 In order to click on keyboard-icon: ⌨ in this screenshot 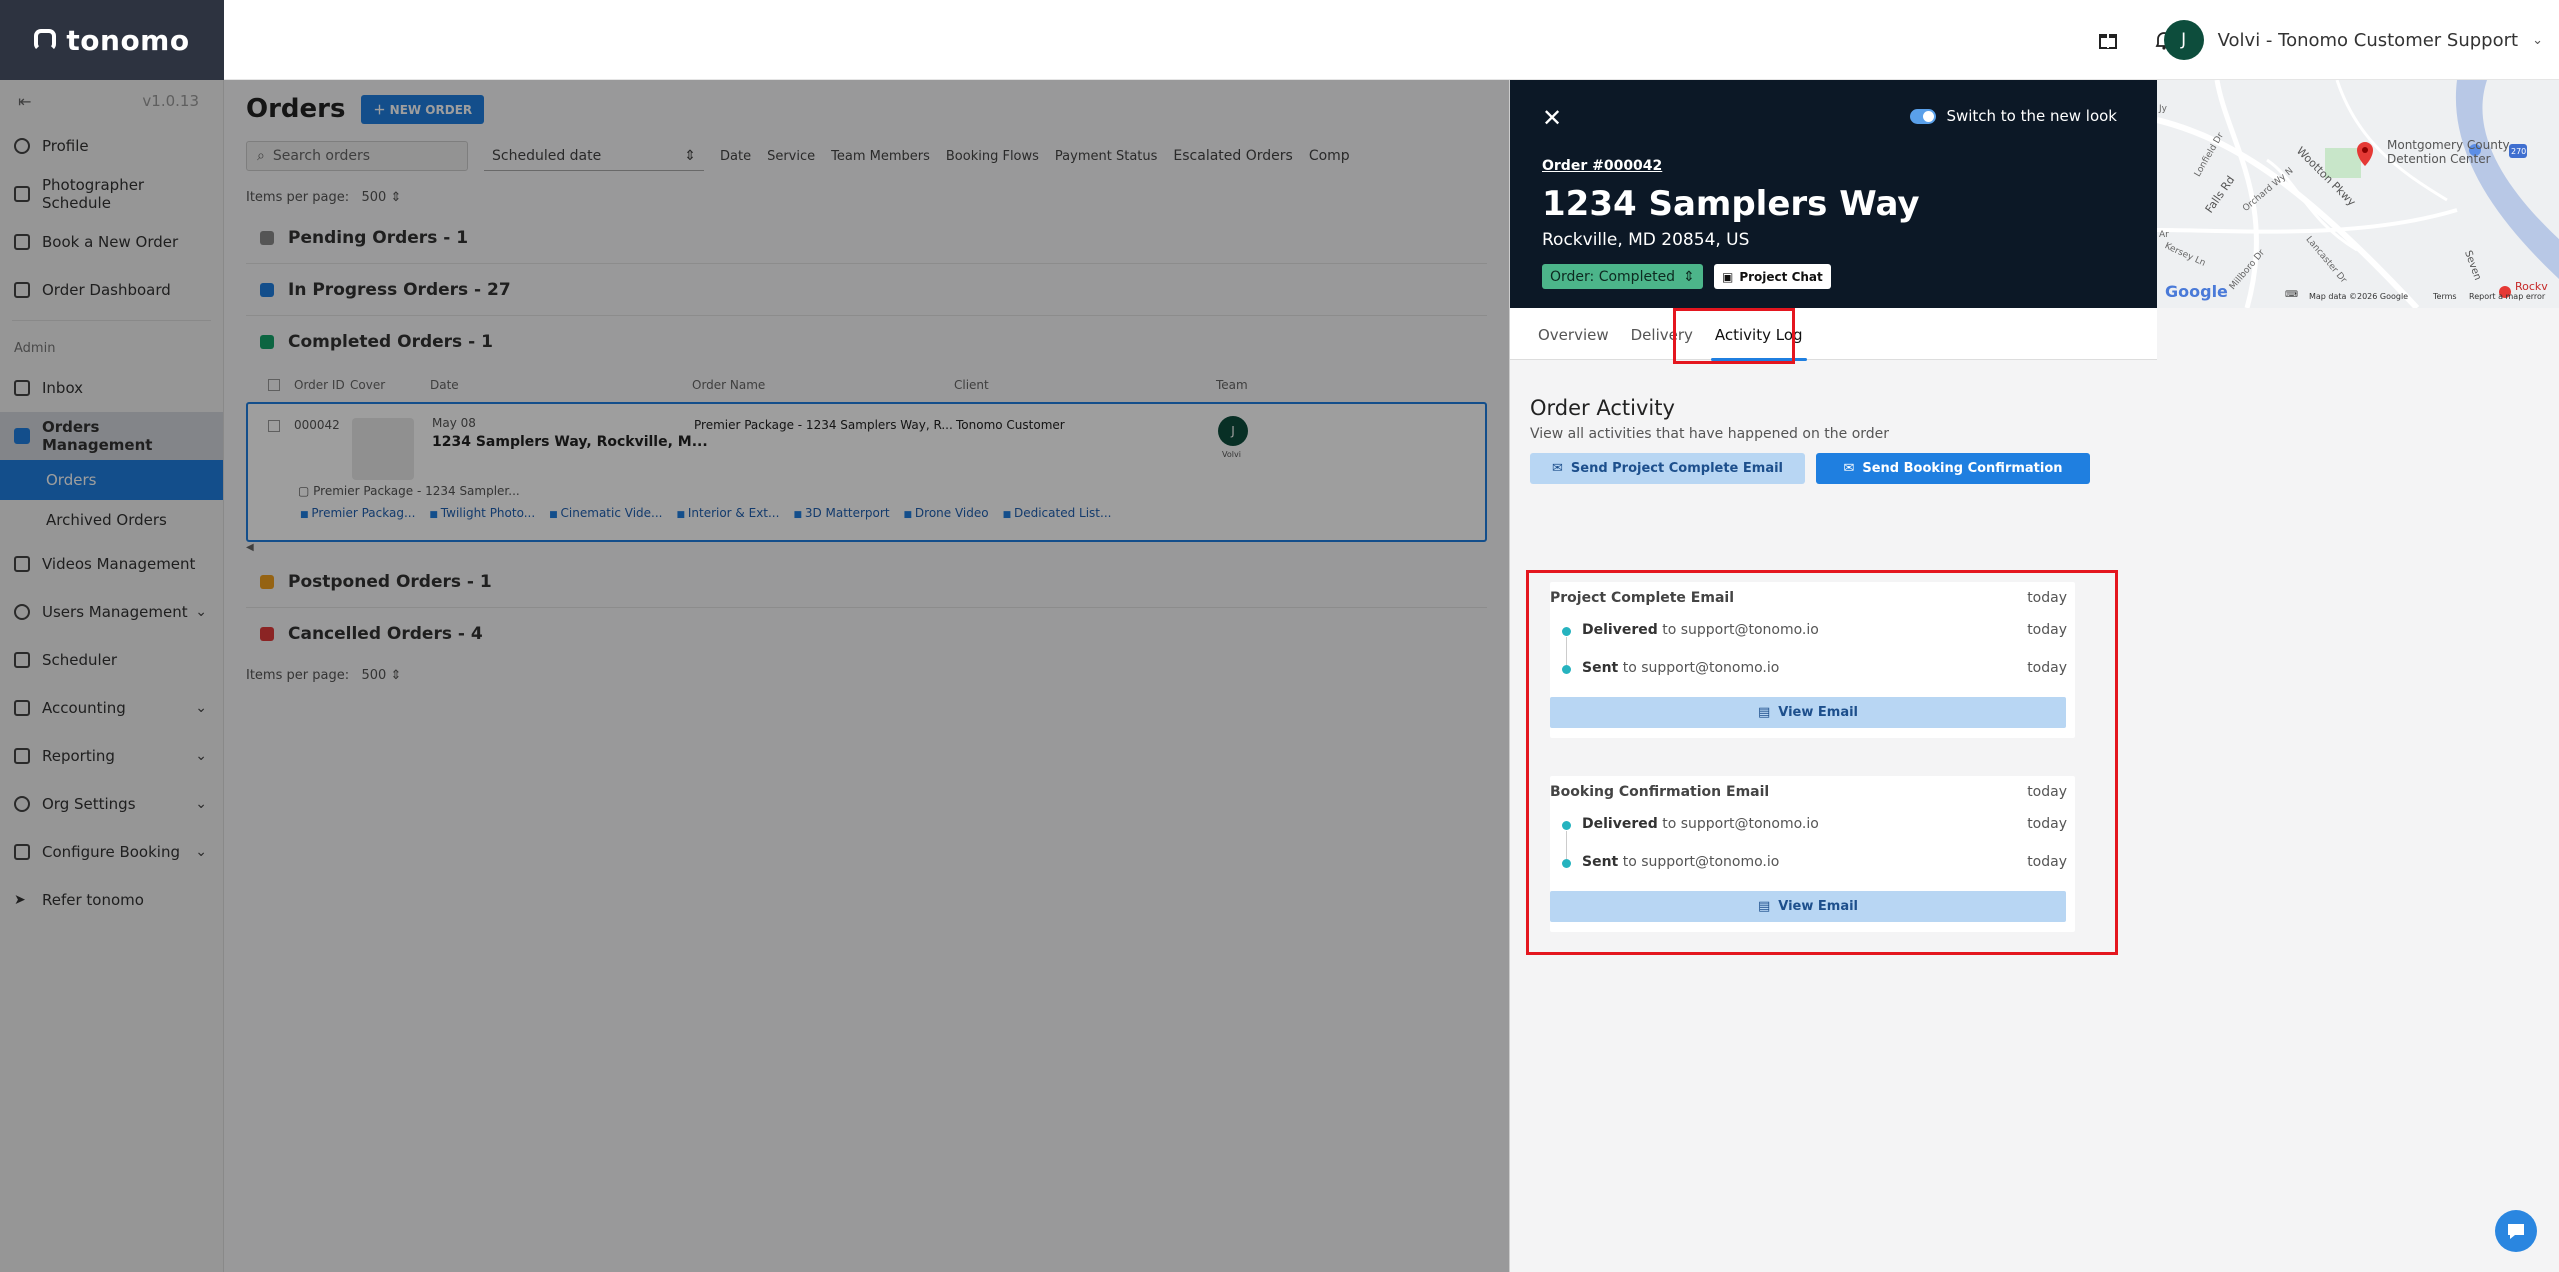, I will do `click(2291, 295)`.